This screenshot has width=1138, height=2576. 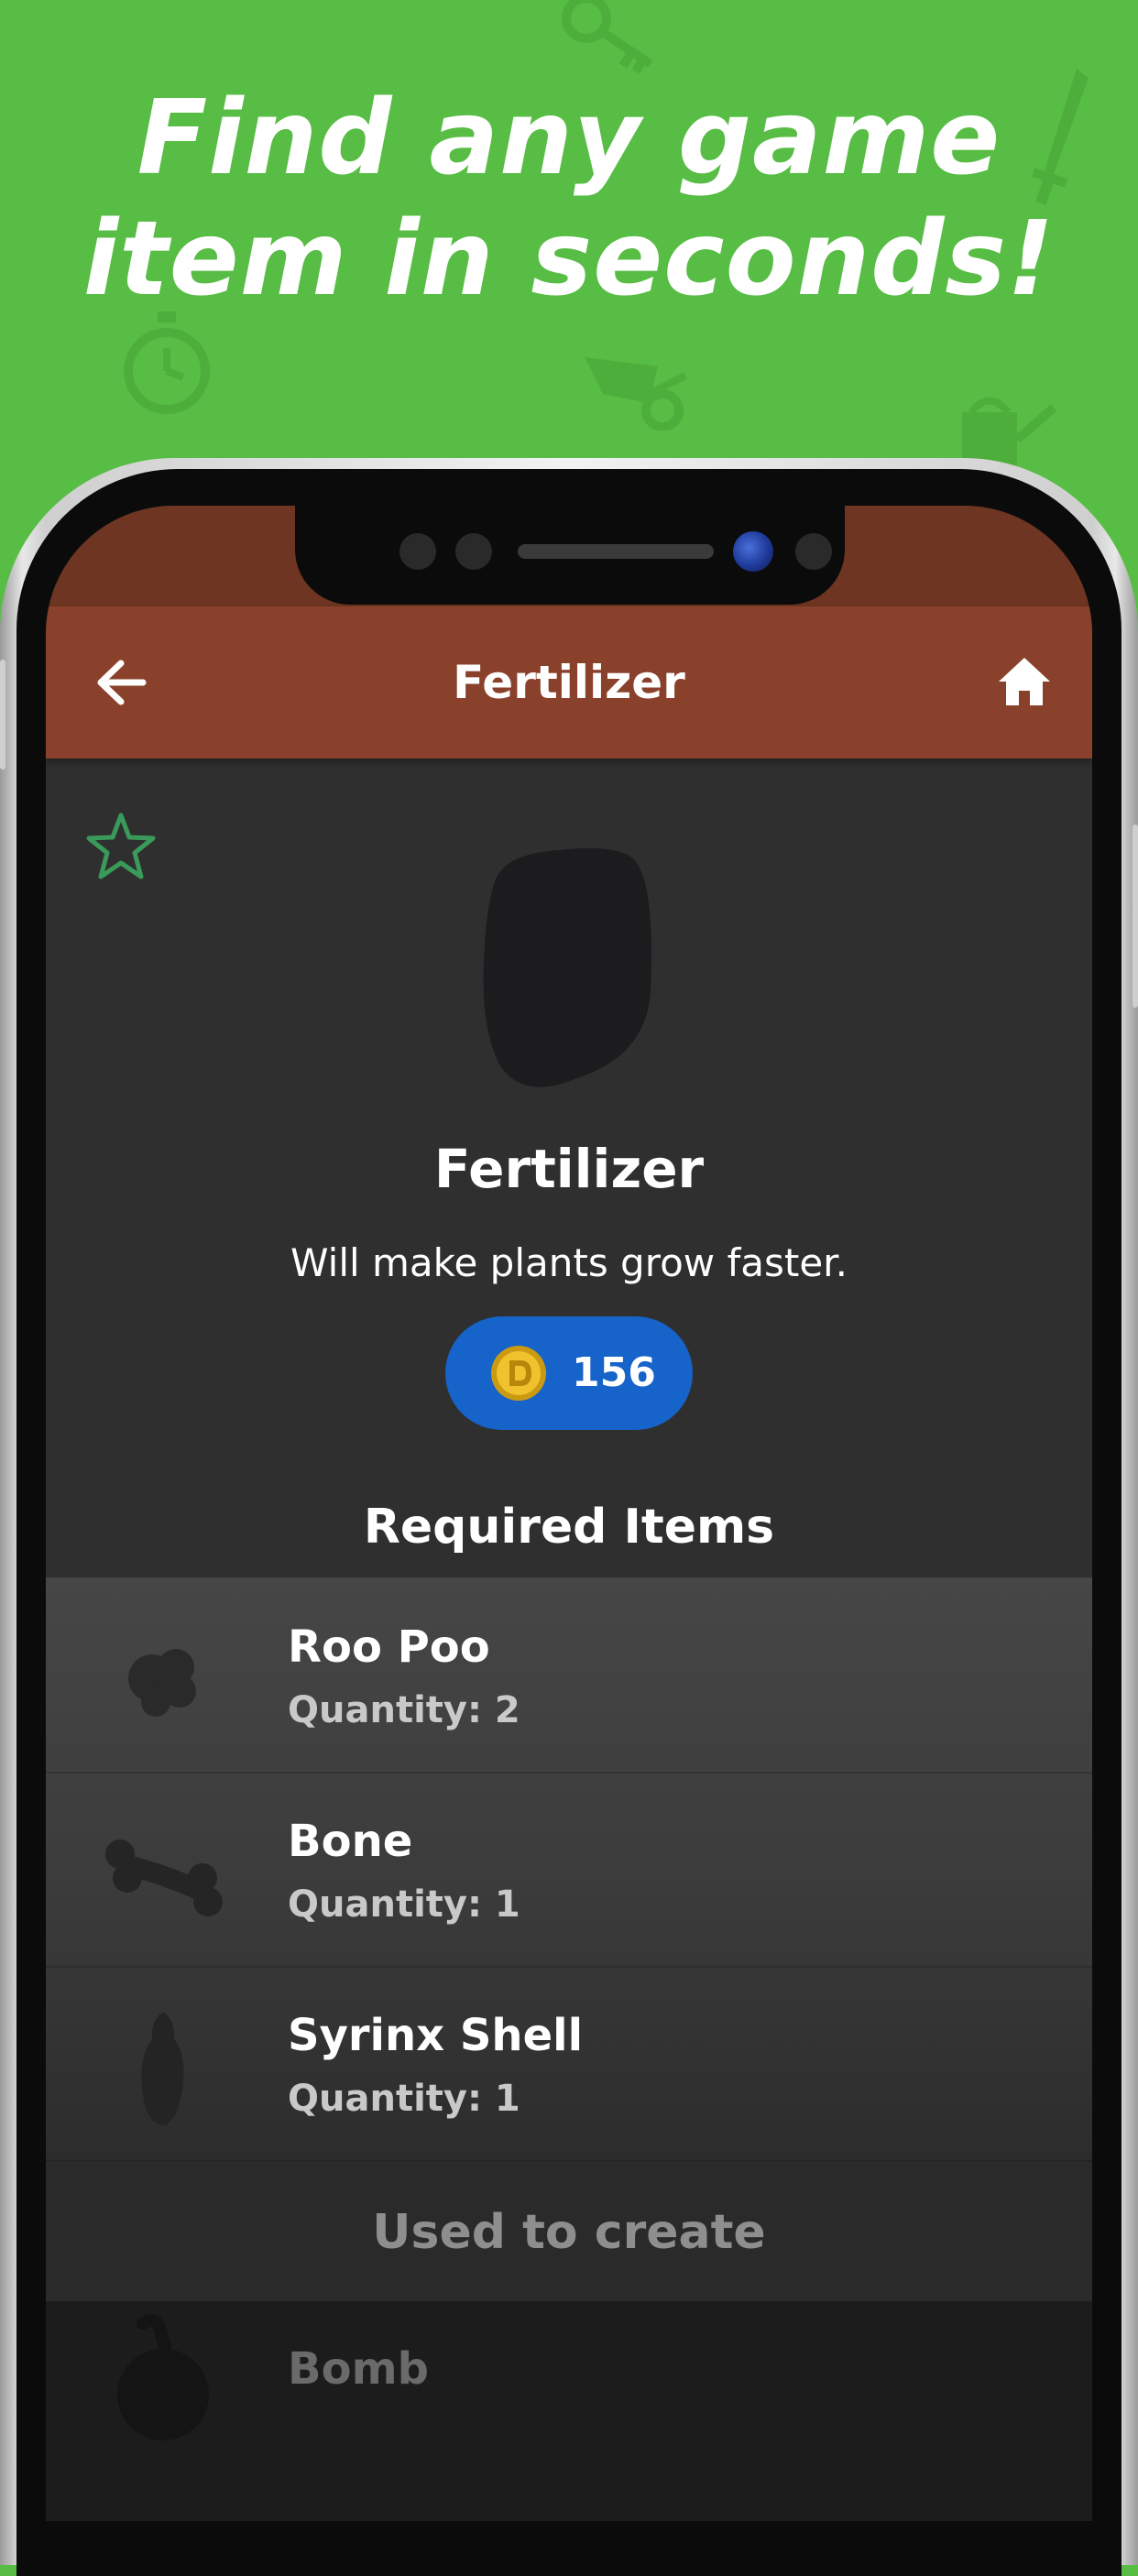 I want to click on earpiece-speaker, so click(x=616, y=552).